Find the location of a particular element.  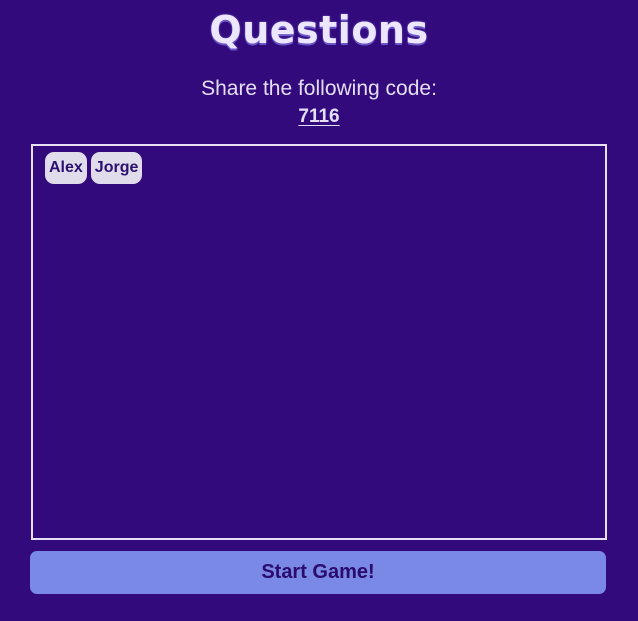

game-code-link: 7116 is located at coordinates (319, 117).